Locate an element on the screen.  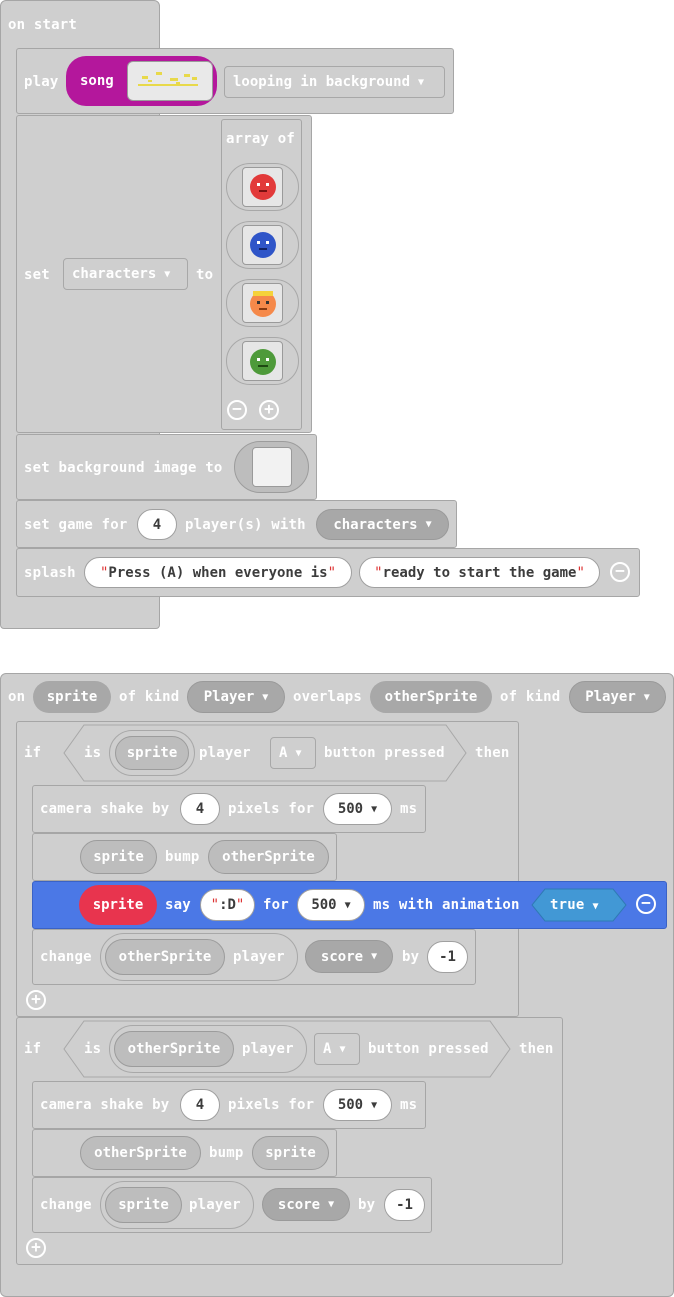
on-start-label: on start is located at coordinates (43, 25).